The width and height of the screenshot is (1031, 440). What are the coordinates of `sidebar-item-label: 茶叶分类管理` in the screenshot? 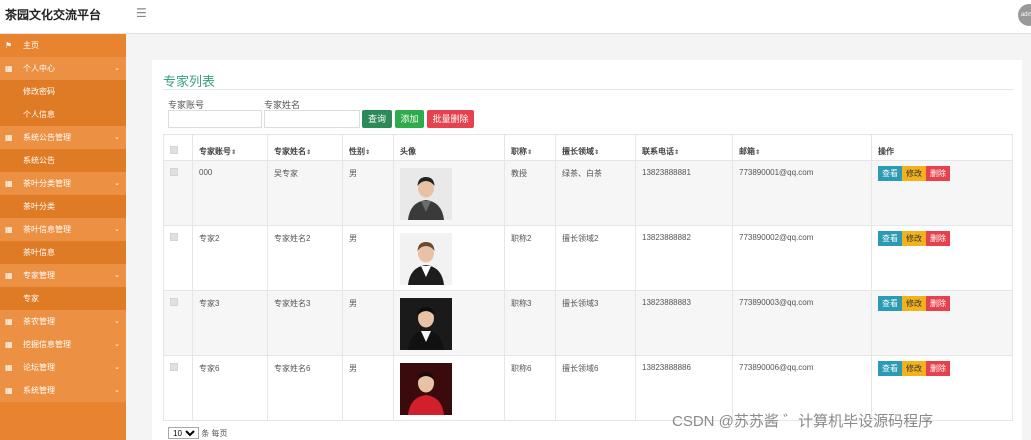 It's located at (47, 183).